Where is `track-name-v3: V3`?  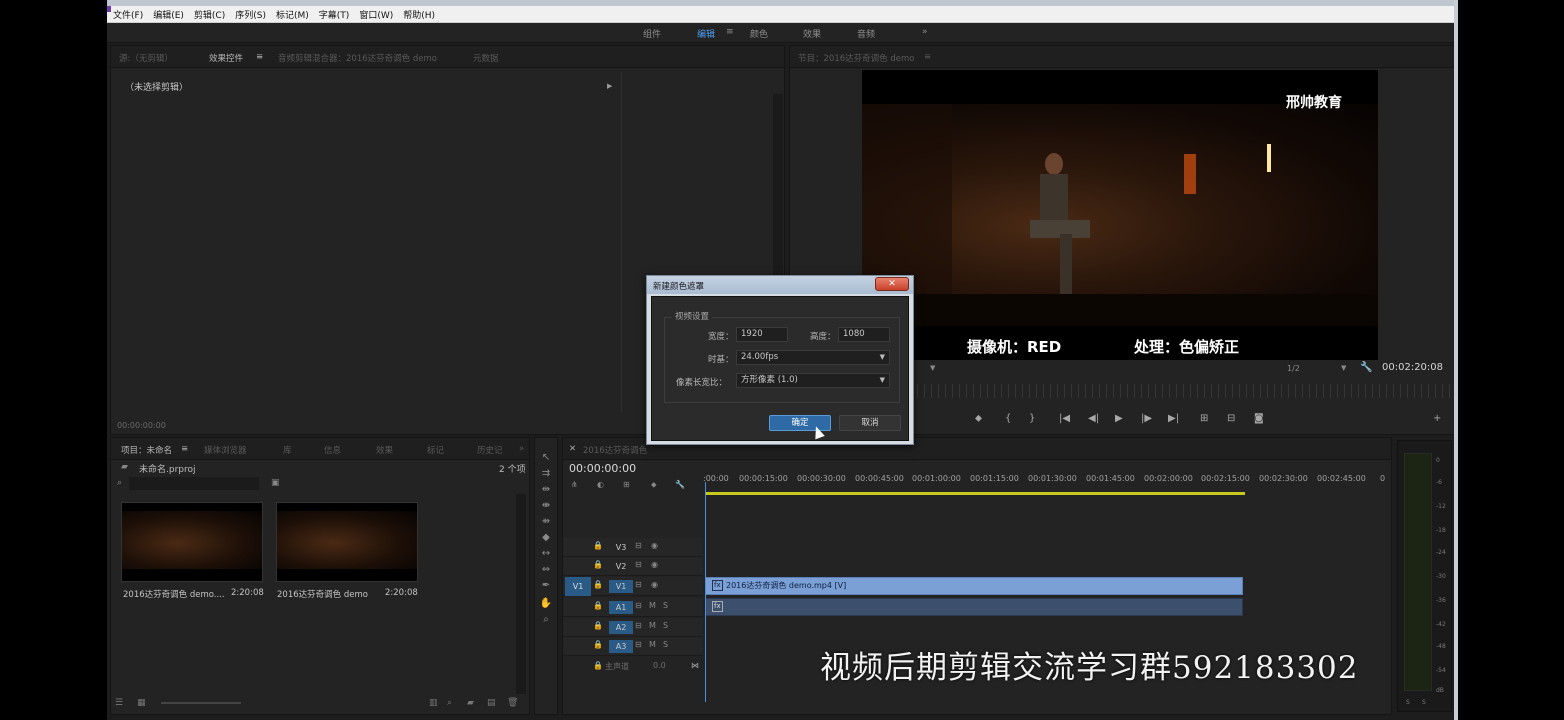
track-name-v3: V3 is located at coordinates (621, 547).